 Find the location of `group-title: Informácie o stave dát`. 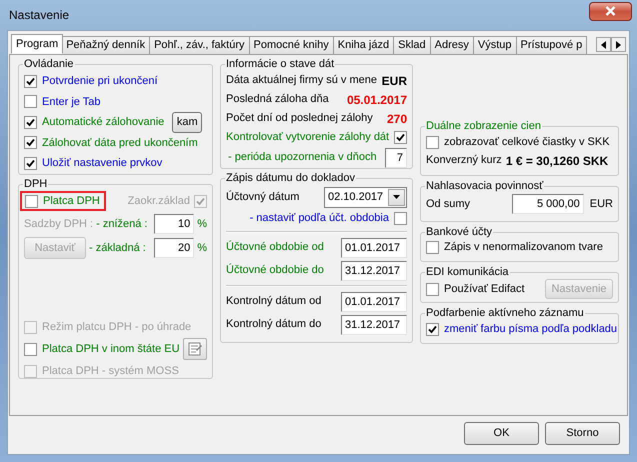

group-title: Informácie o stave dát is located at coordinates (280, 64).